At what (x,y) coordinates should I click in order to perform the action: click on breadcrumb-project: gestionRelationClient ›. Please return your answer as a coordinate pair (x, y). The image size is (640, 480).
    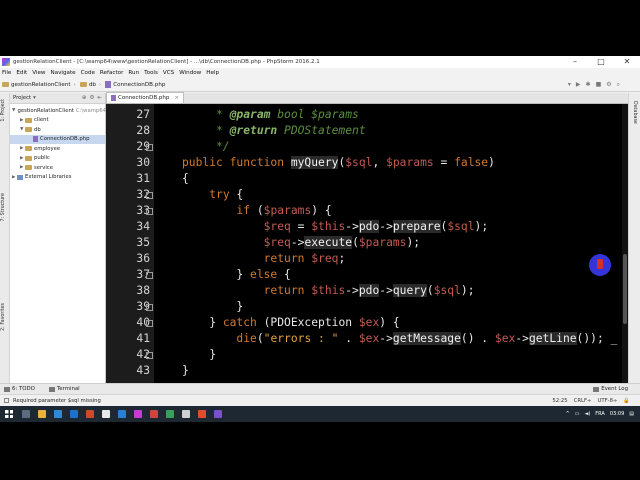
    Looking at the image, I should click on (39, 85).